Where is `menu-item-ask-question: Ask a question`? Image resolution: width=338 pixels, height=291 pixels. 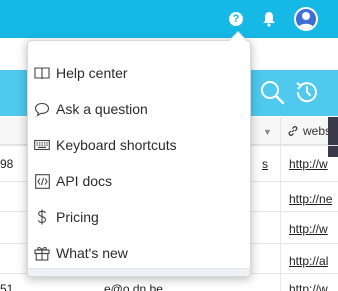 menu-item-ask-question: Ask a question is located at coordinates (139, 109).